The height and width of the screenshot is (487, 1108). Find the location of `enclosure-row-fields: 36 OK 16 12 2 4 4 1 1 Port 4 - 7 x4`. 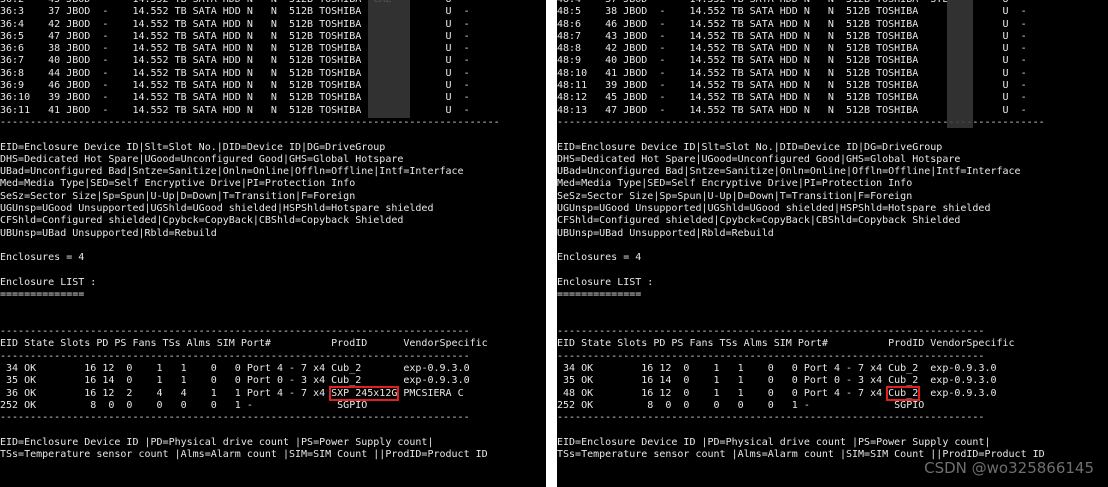

enclosure-row-fields: 36 OK 16 12 2 4 4 1 1 Port 4 - 7 x4 is located at coordinates (166, 393).